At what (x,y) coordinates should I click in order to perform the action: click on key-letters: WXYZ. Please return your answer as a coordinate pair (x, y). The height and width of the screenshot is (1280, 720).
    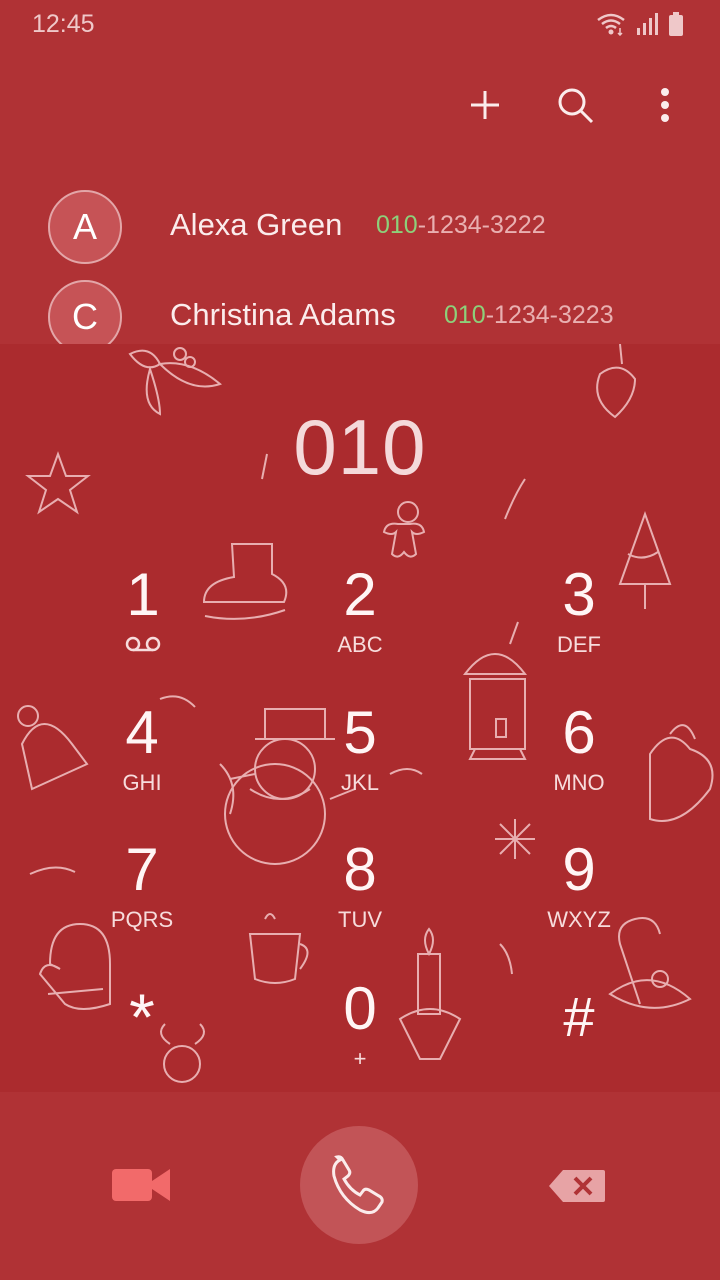
    Looking at the image, I should click on (579, 919).